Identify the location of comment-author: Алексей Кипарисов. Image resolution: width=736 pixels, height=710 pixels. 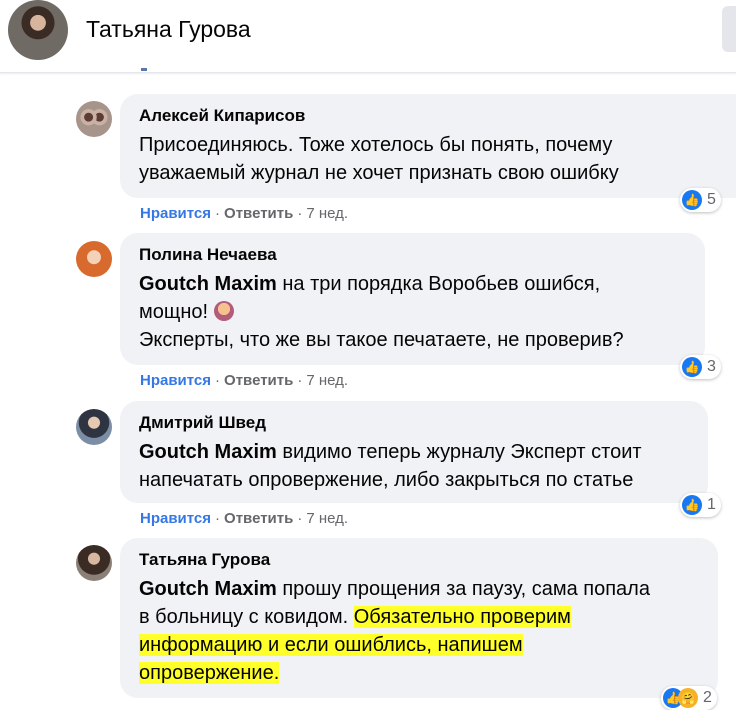
(222, 116).